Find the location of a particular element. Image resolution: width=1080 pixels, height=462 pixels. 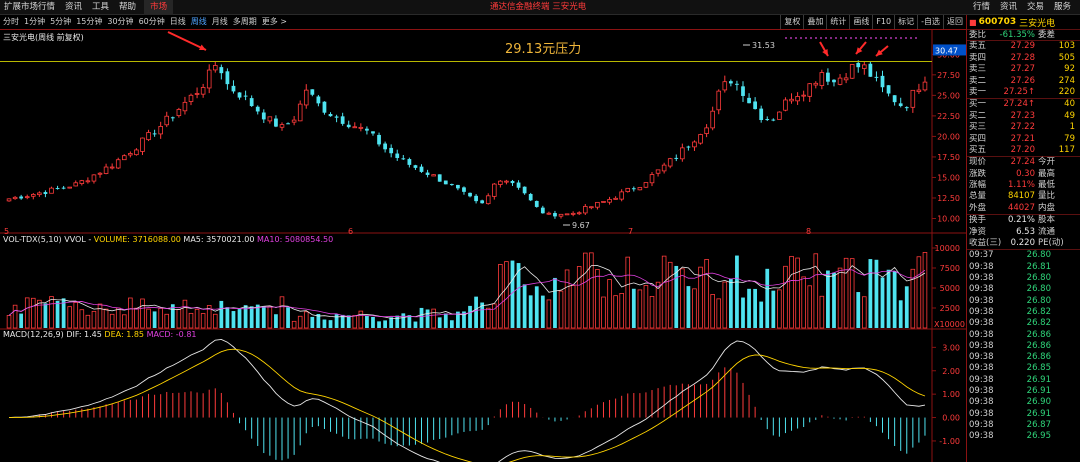

year-marker: 8 is located at coordinates (808, 231).